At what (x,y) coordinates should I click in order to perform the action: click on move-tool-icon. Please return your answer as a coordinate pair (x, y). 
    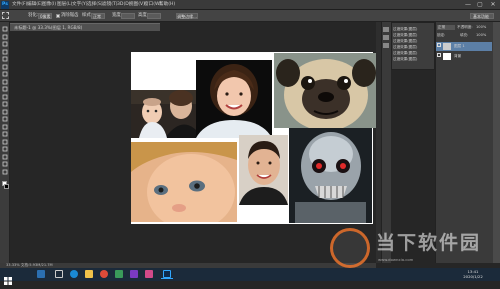
    Looking at the image, I should click on (5, 29).